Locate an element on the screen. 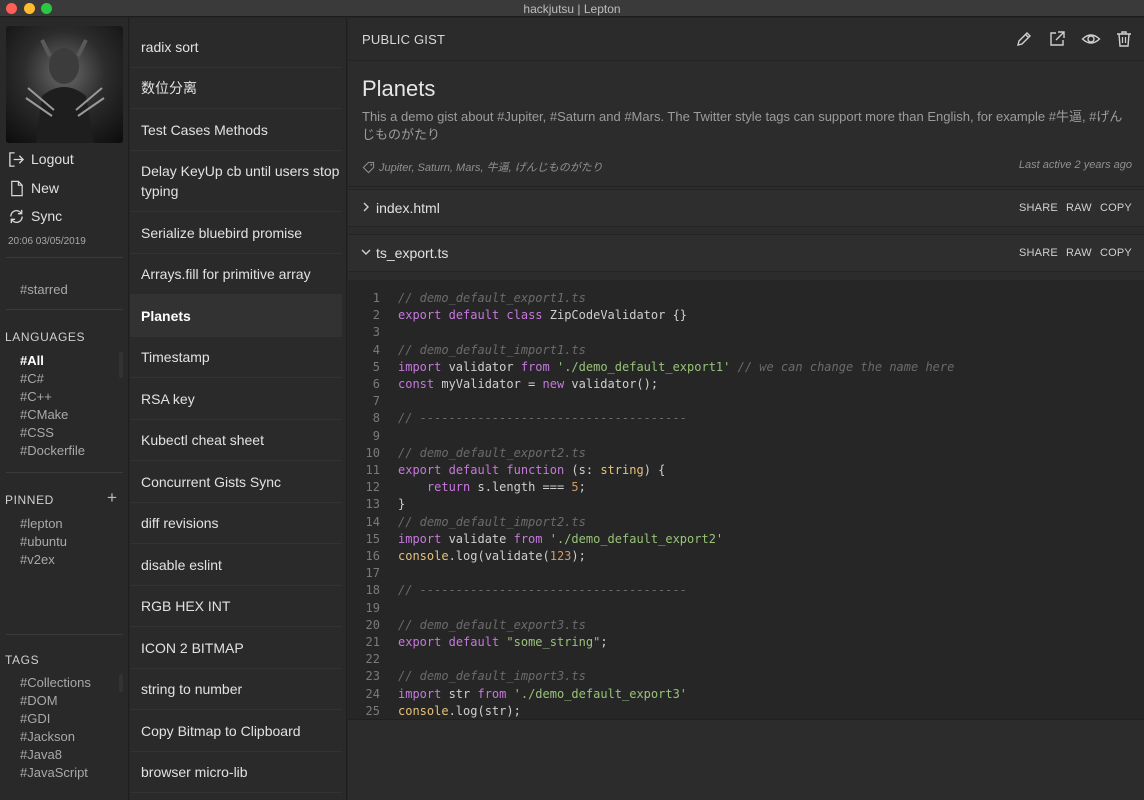 Image resolution: width=1144 pixels, height=800 pixels. open-external-icon is located at coordinates (1057, 39).